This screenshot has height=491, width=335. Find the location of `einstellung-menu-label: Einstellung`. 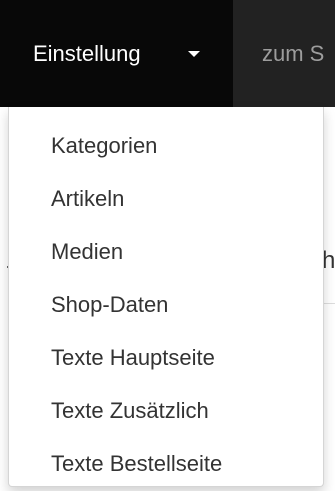

einstellung-menu-label: Einstellung is located at coordinates (87, 53).